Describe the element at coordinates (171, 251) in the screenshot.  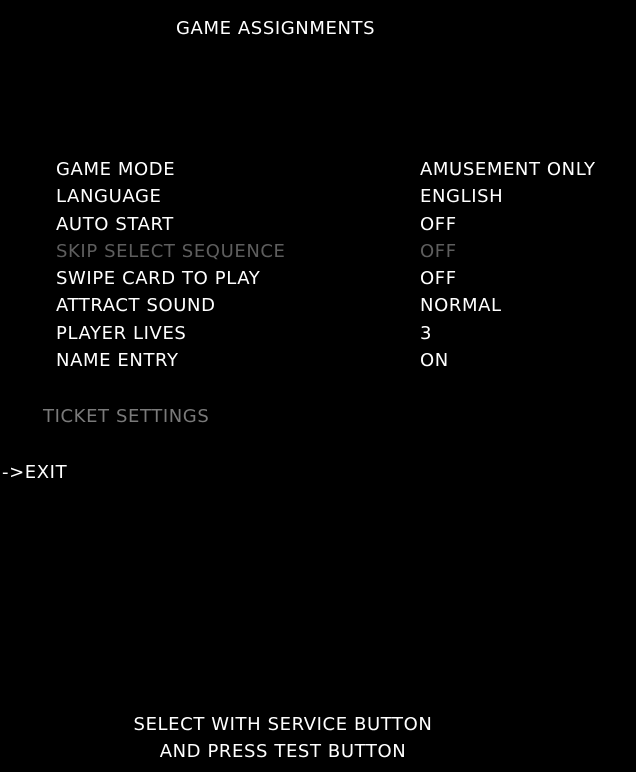
I see `setting-label: SKIP SELECT SEQUENCE` at that location.